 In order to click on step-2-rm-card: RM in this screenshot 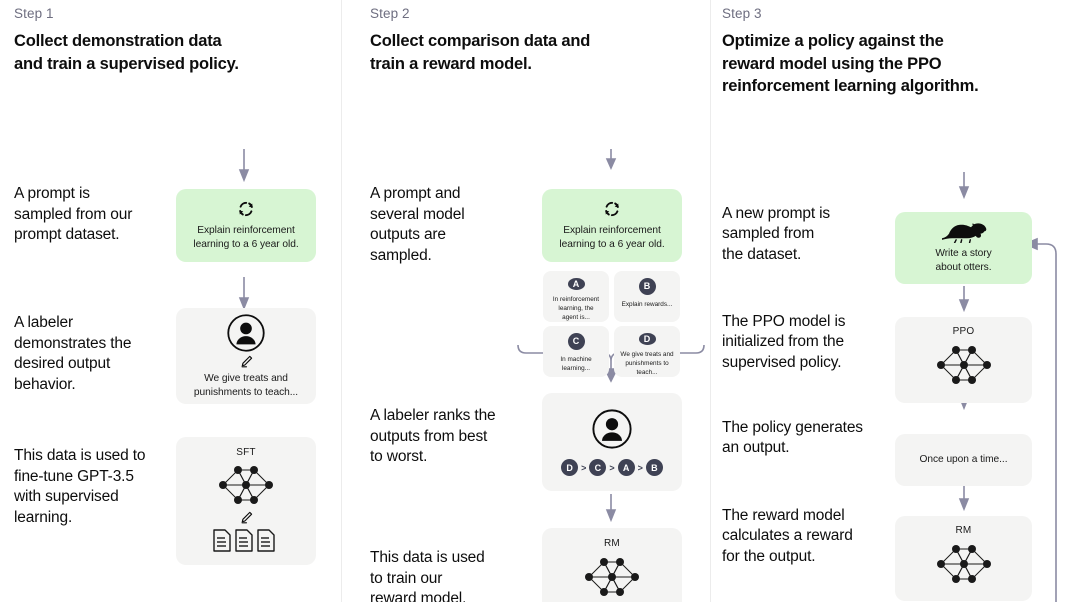, I will do `click(612, 565)`.